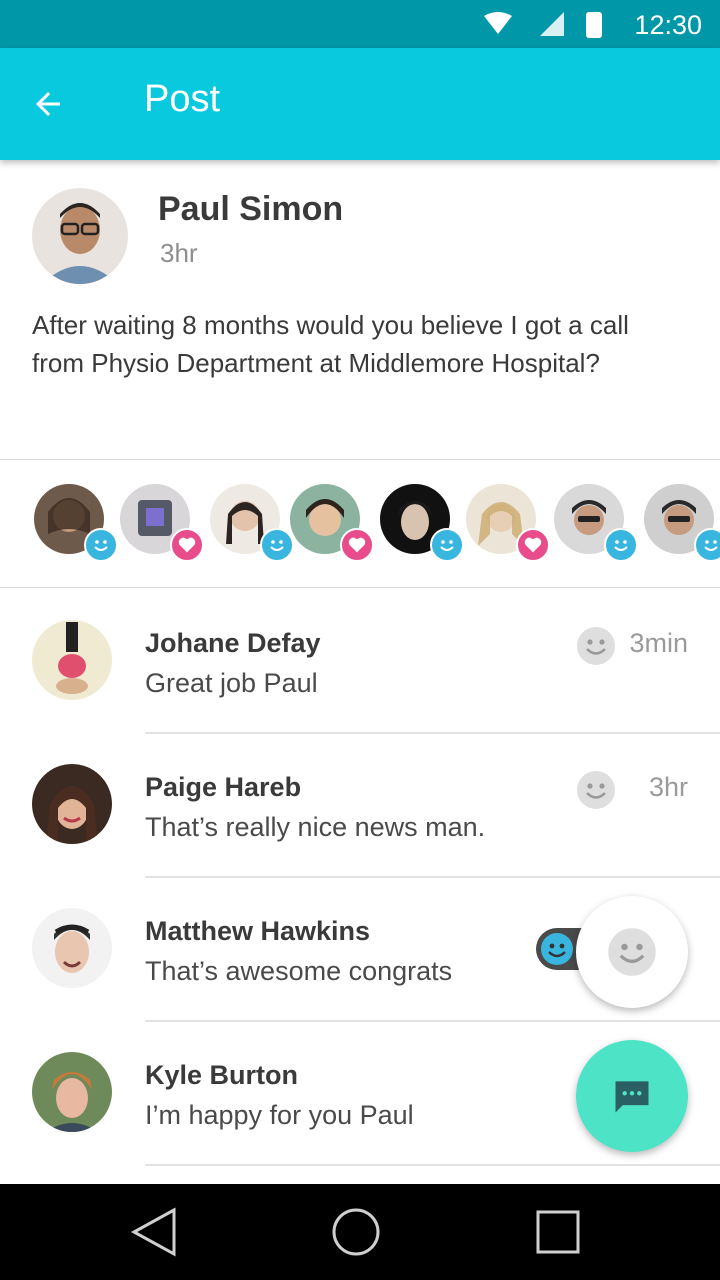  What do you see at coordinates (250, 209) in the screenshot?
I see `post-author: Paul Simon` at bounding box center [250, 209].